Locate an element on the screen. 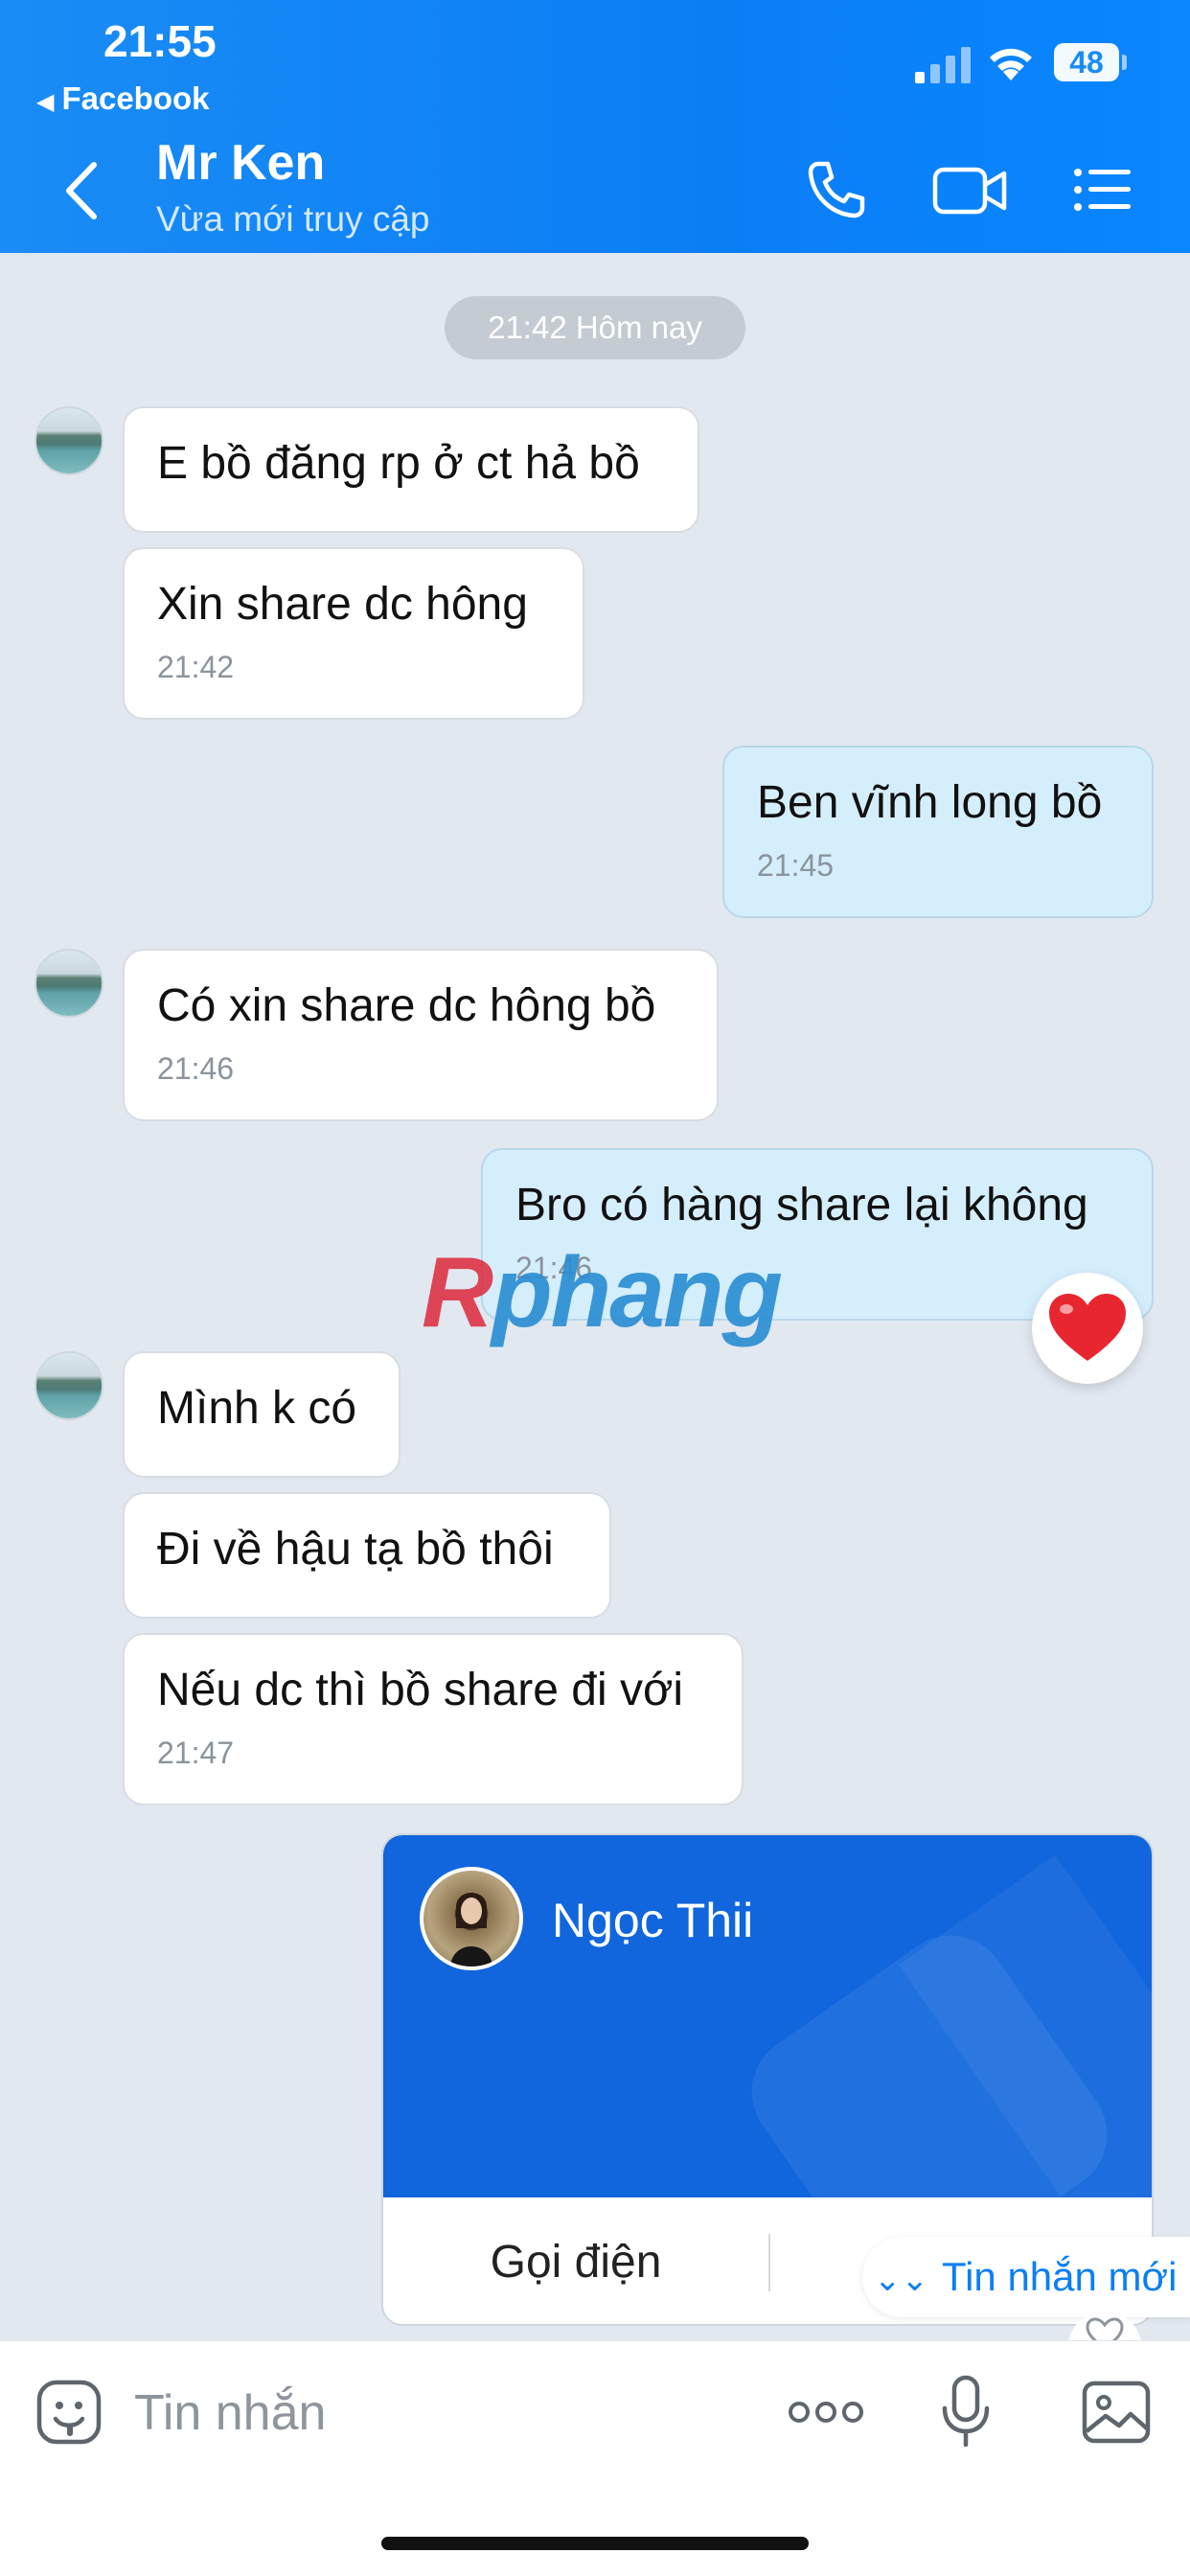 The height and width of the screenshot is (2576, 1190). message-text: E bồ đăng rp ở ct hả bồ is located at coordinates (398, 463).